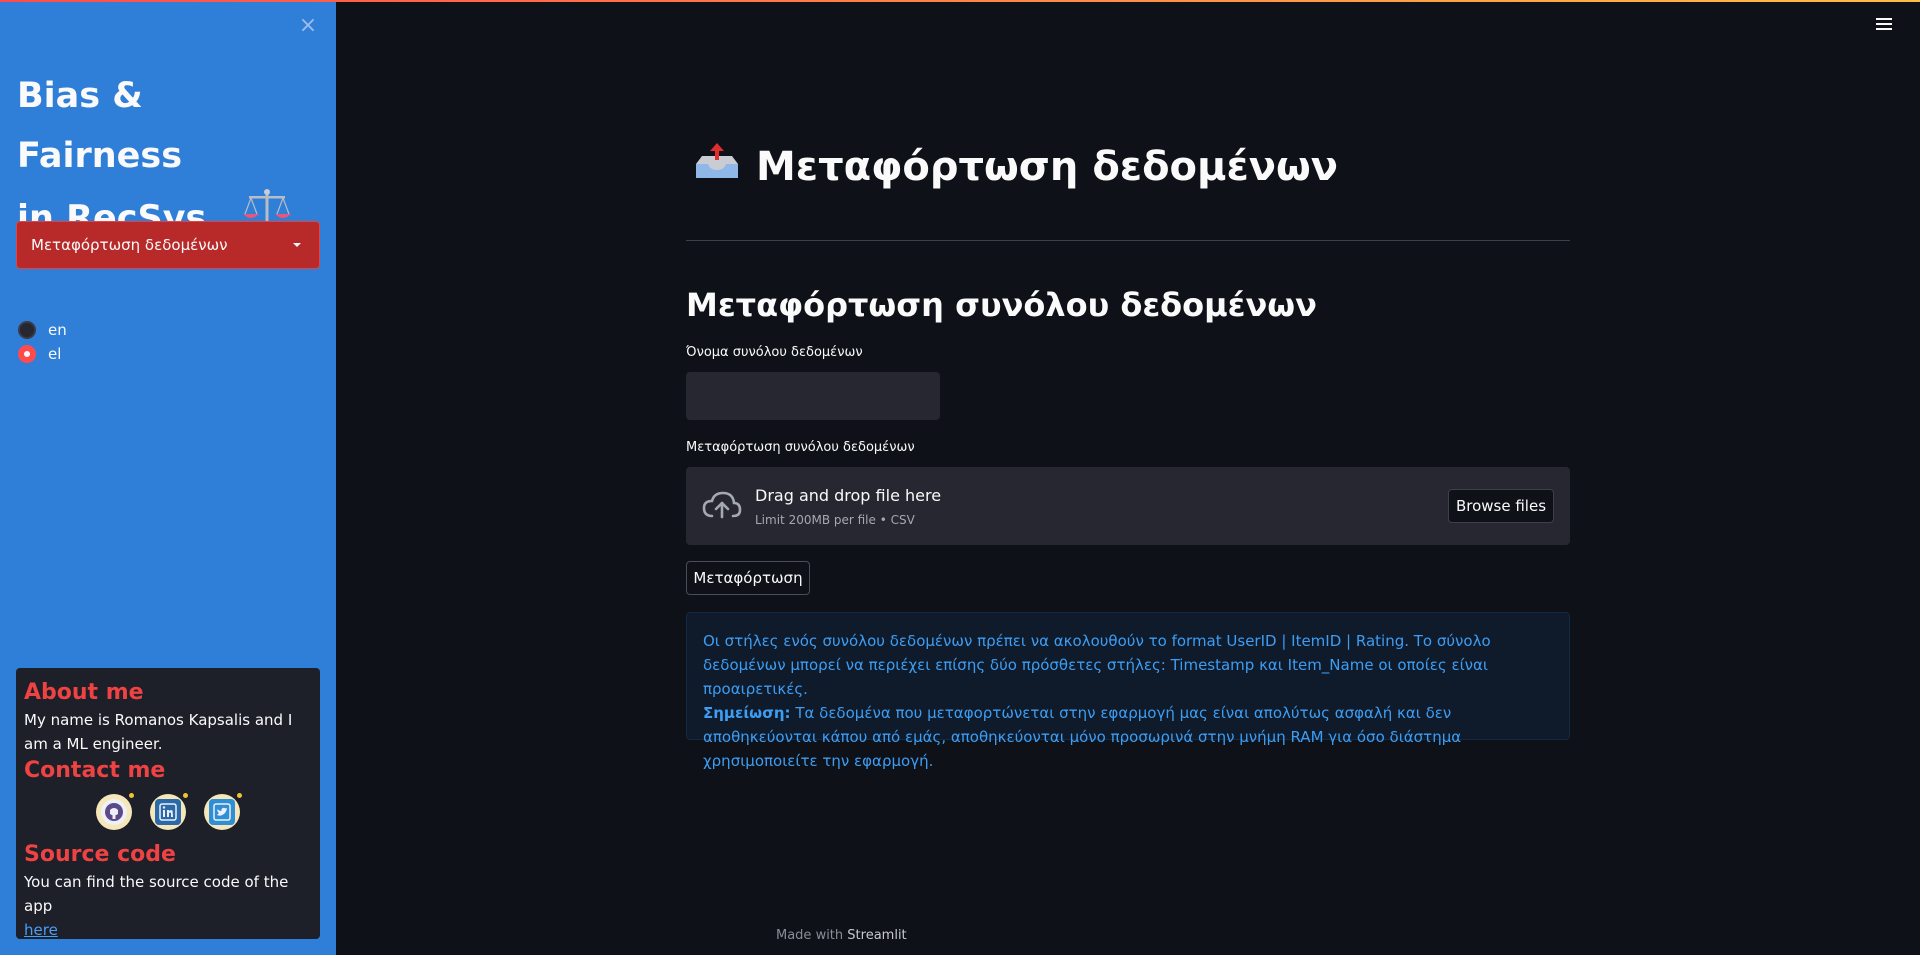 The width and height of the screenshot is (1920, 955). What do you see at coordinates (876, 935) in the screenshot?
I see `footer-brand-link: Streamlit` at bounding box center [876, 935].